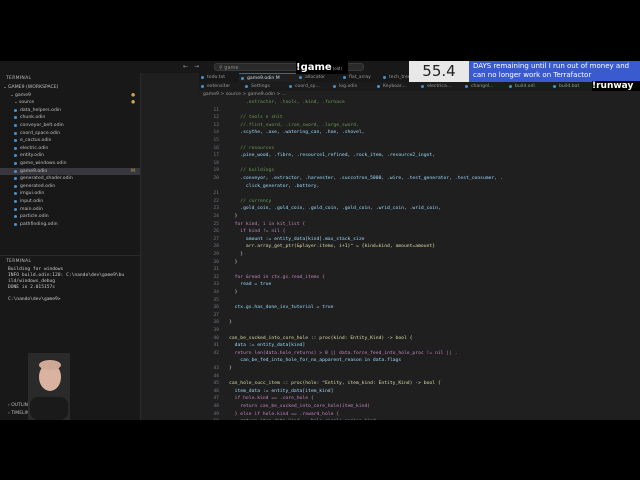 The height and width of the screenshot is (480, 640). I want to click on streamer-silhouette-icon, so click(49, 386).